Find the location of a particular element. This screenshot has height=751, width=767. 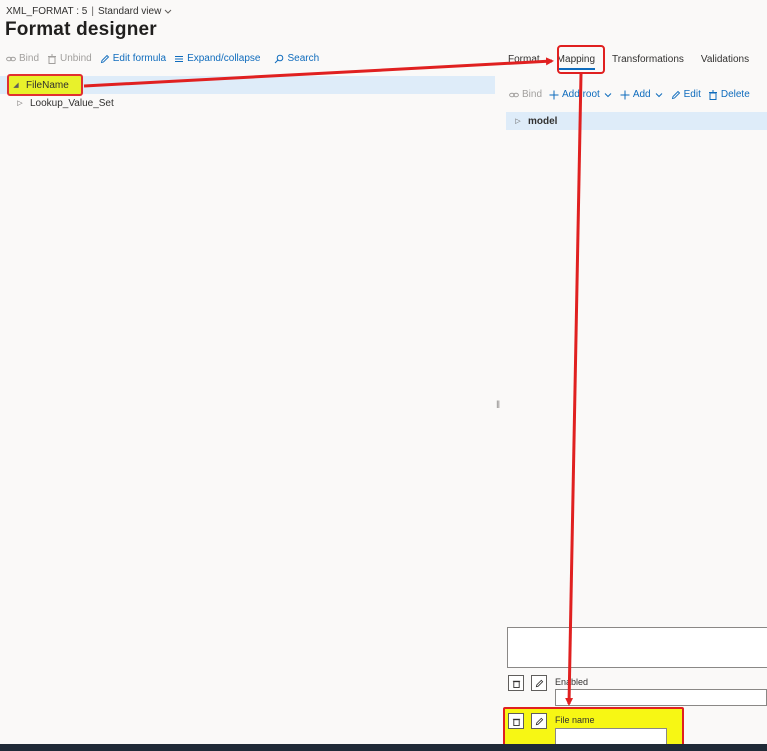

view-selector: Standard view is located at coordinates (135, 11).